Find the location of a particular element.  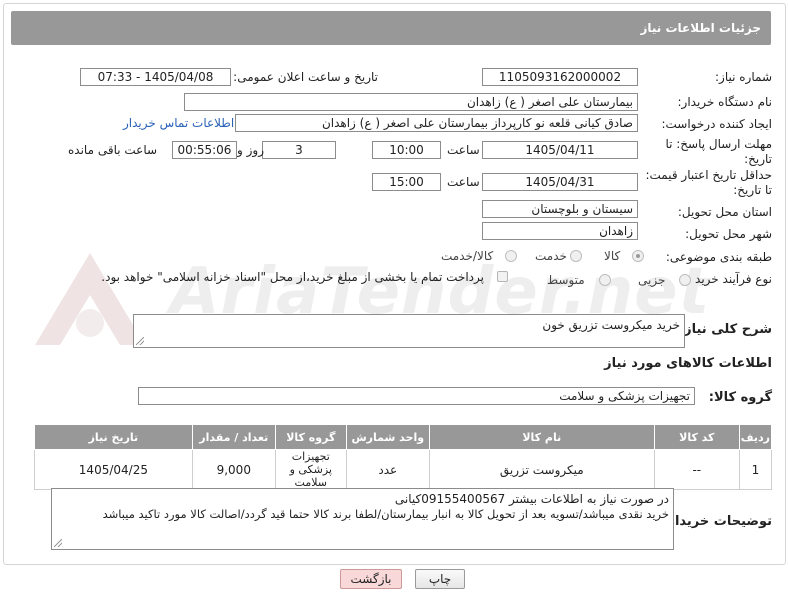

cell-group: تجهیزات پزشکی و سلامت is located at coordinates (310, 469).